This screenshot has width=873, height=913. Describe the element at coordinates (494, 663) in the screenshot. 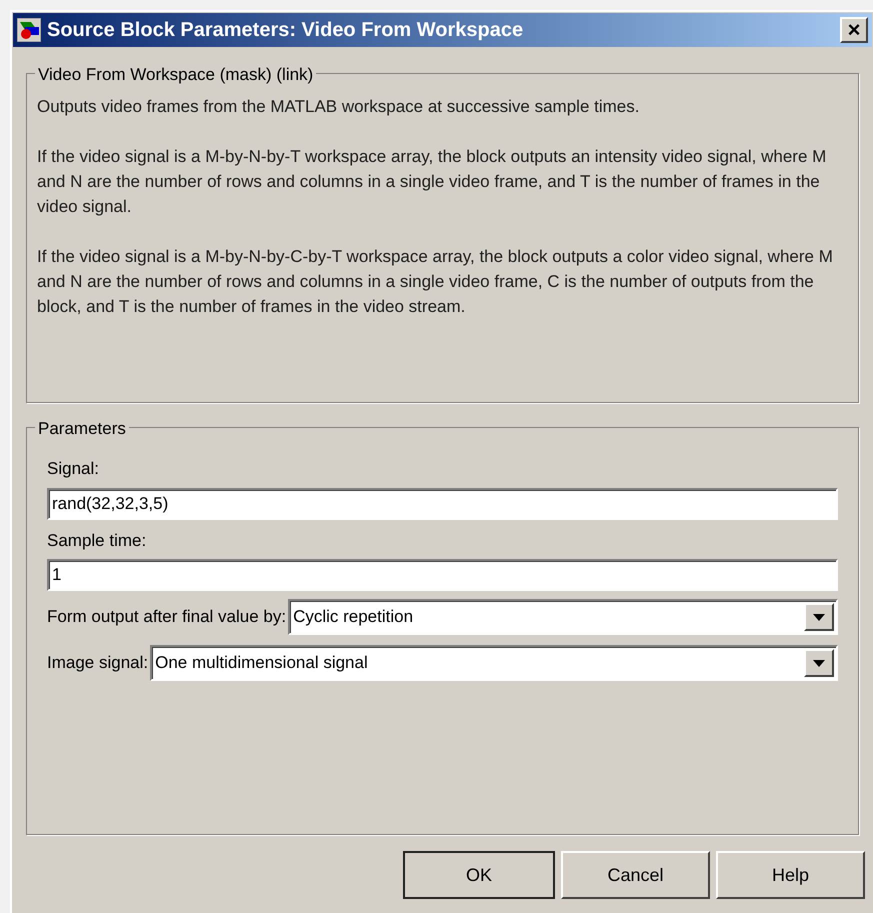

I see `dropdown: One multidimensional signal` at that location.